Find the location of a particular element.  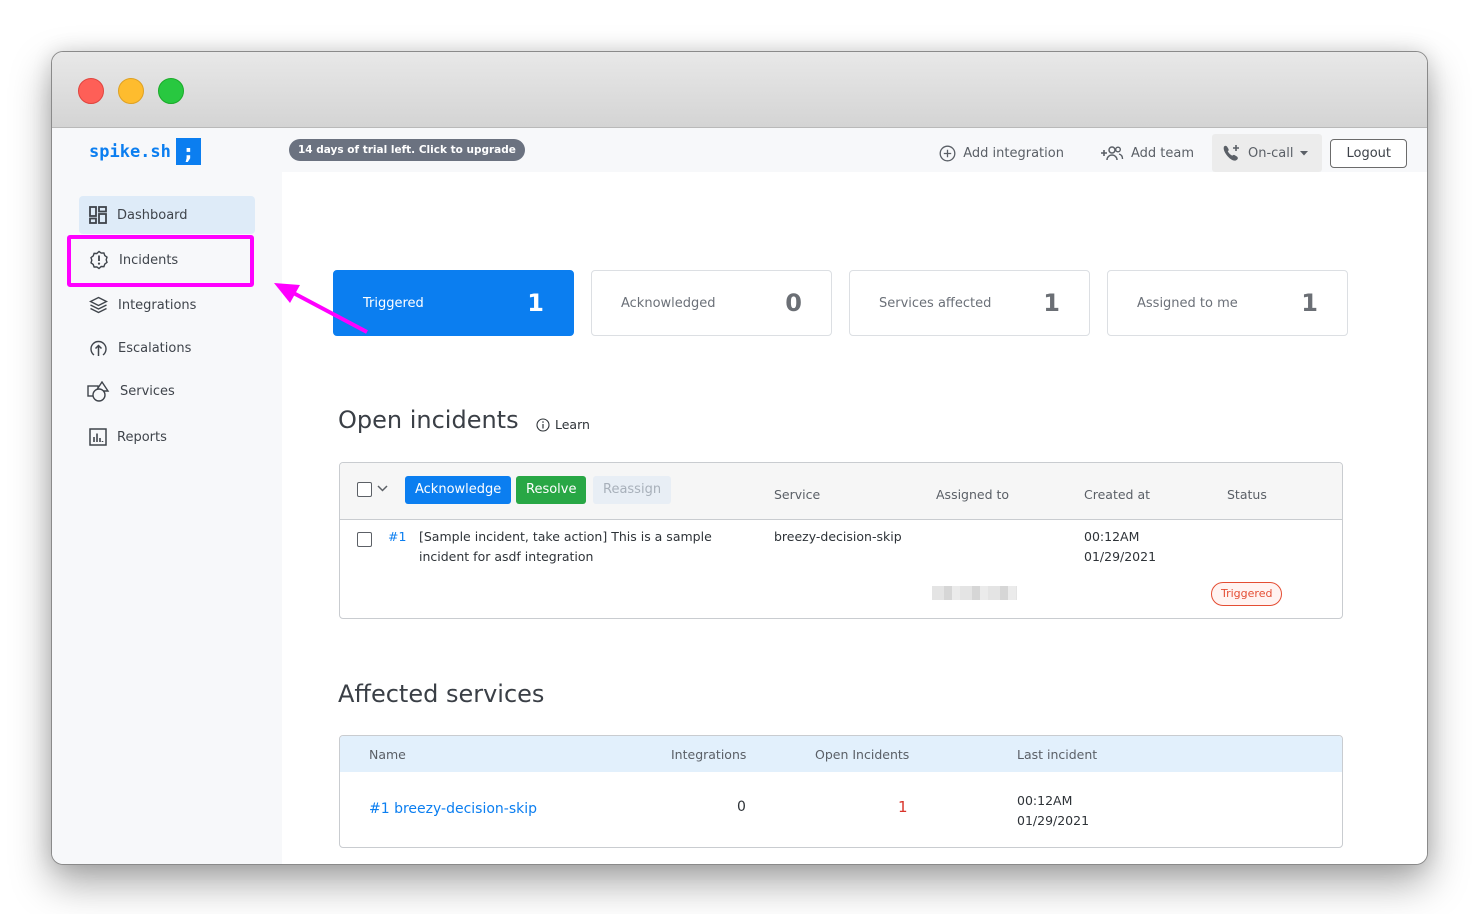

add-team-label: Add team is located at coordinates (1162, 153).